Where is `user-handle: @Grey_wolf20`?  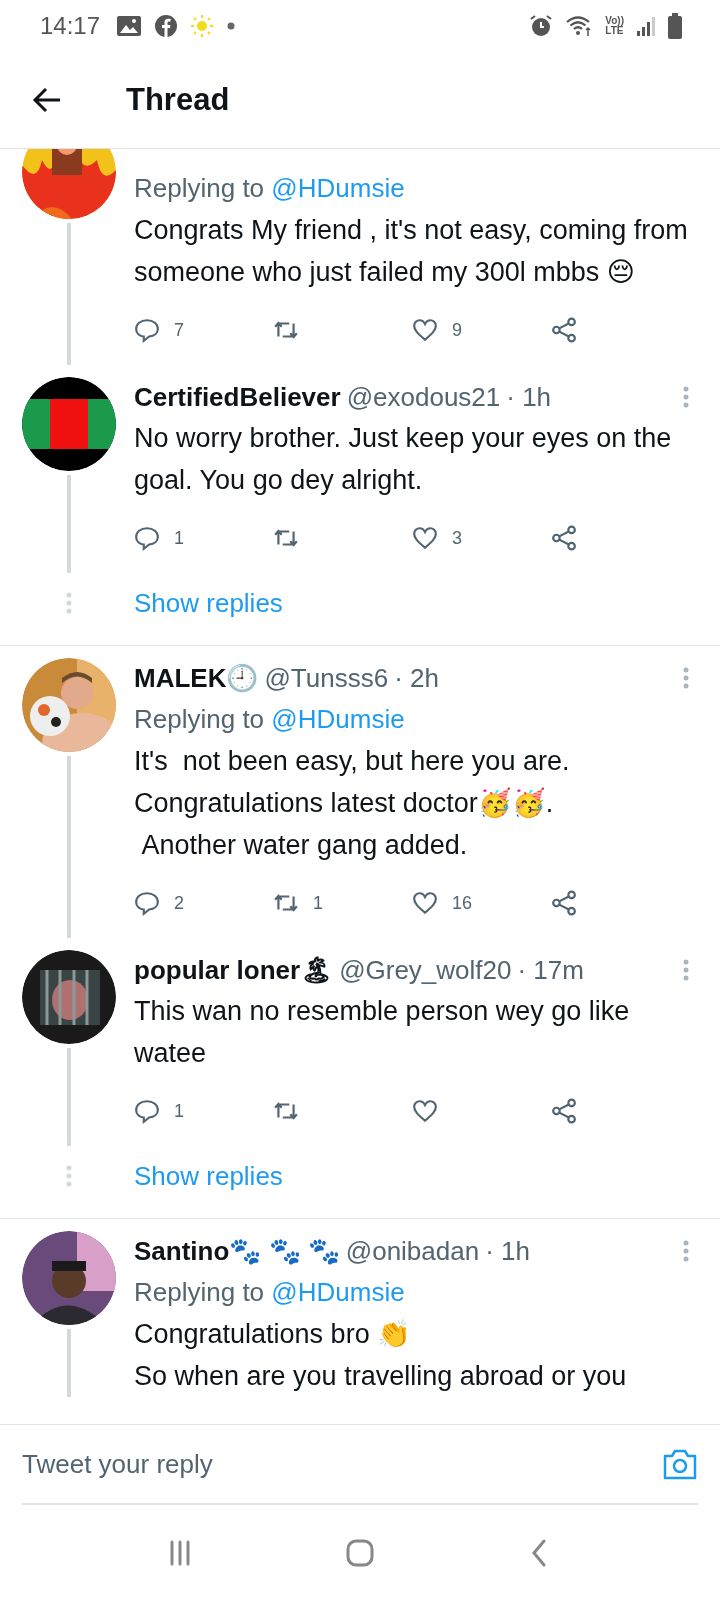 user-handle: @Grey_wolf20 is located at coordinates (425, 970).